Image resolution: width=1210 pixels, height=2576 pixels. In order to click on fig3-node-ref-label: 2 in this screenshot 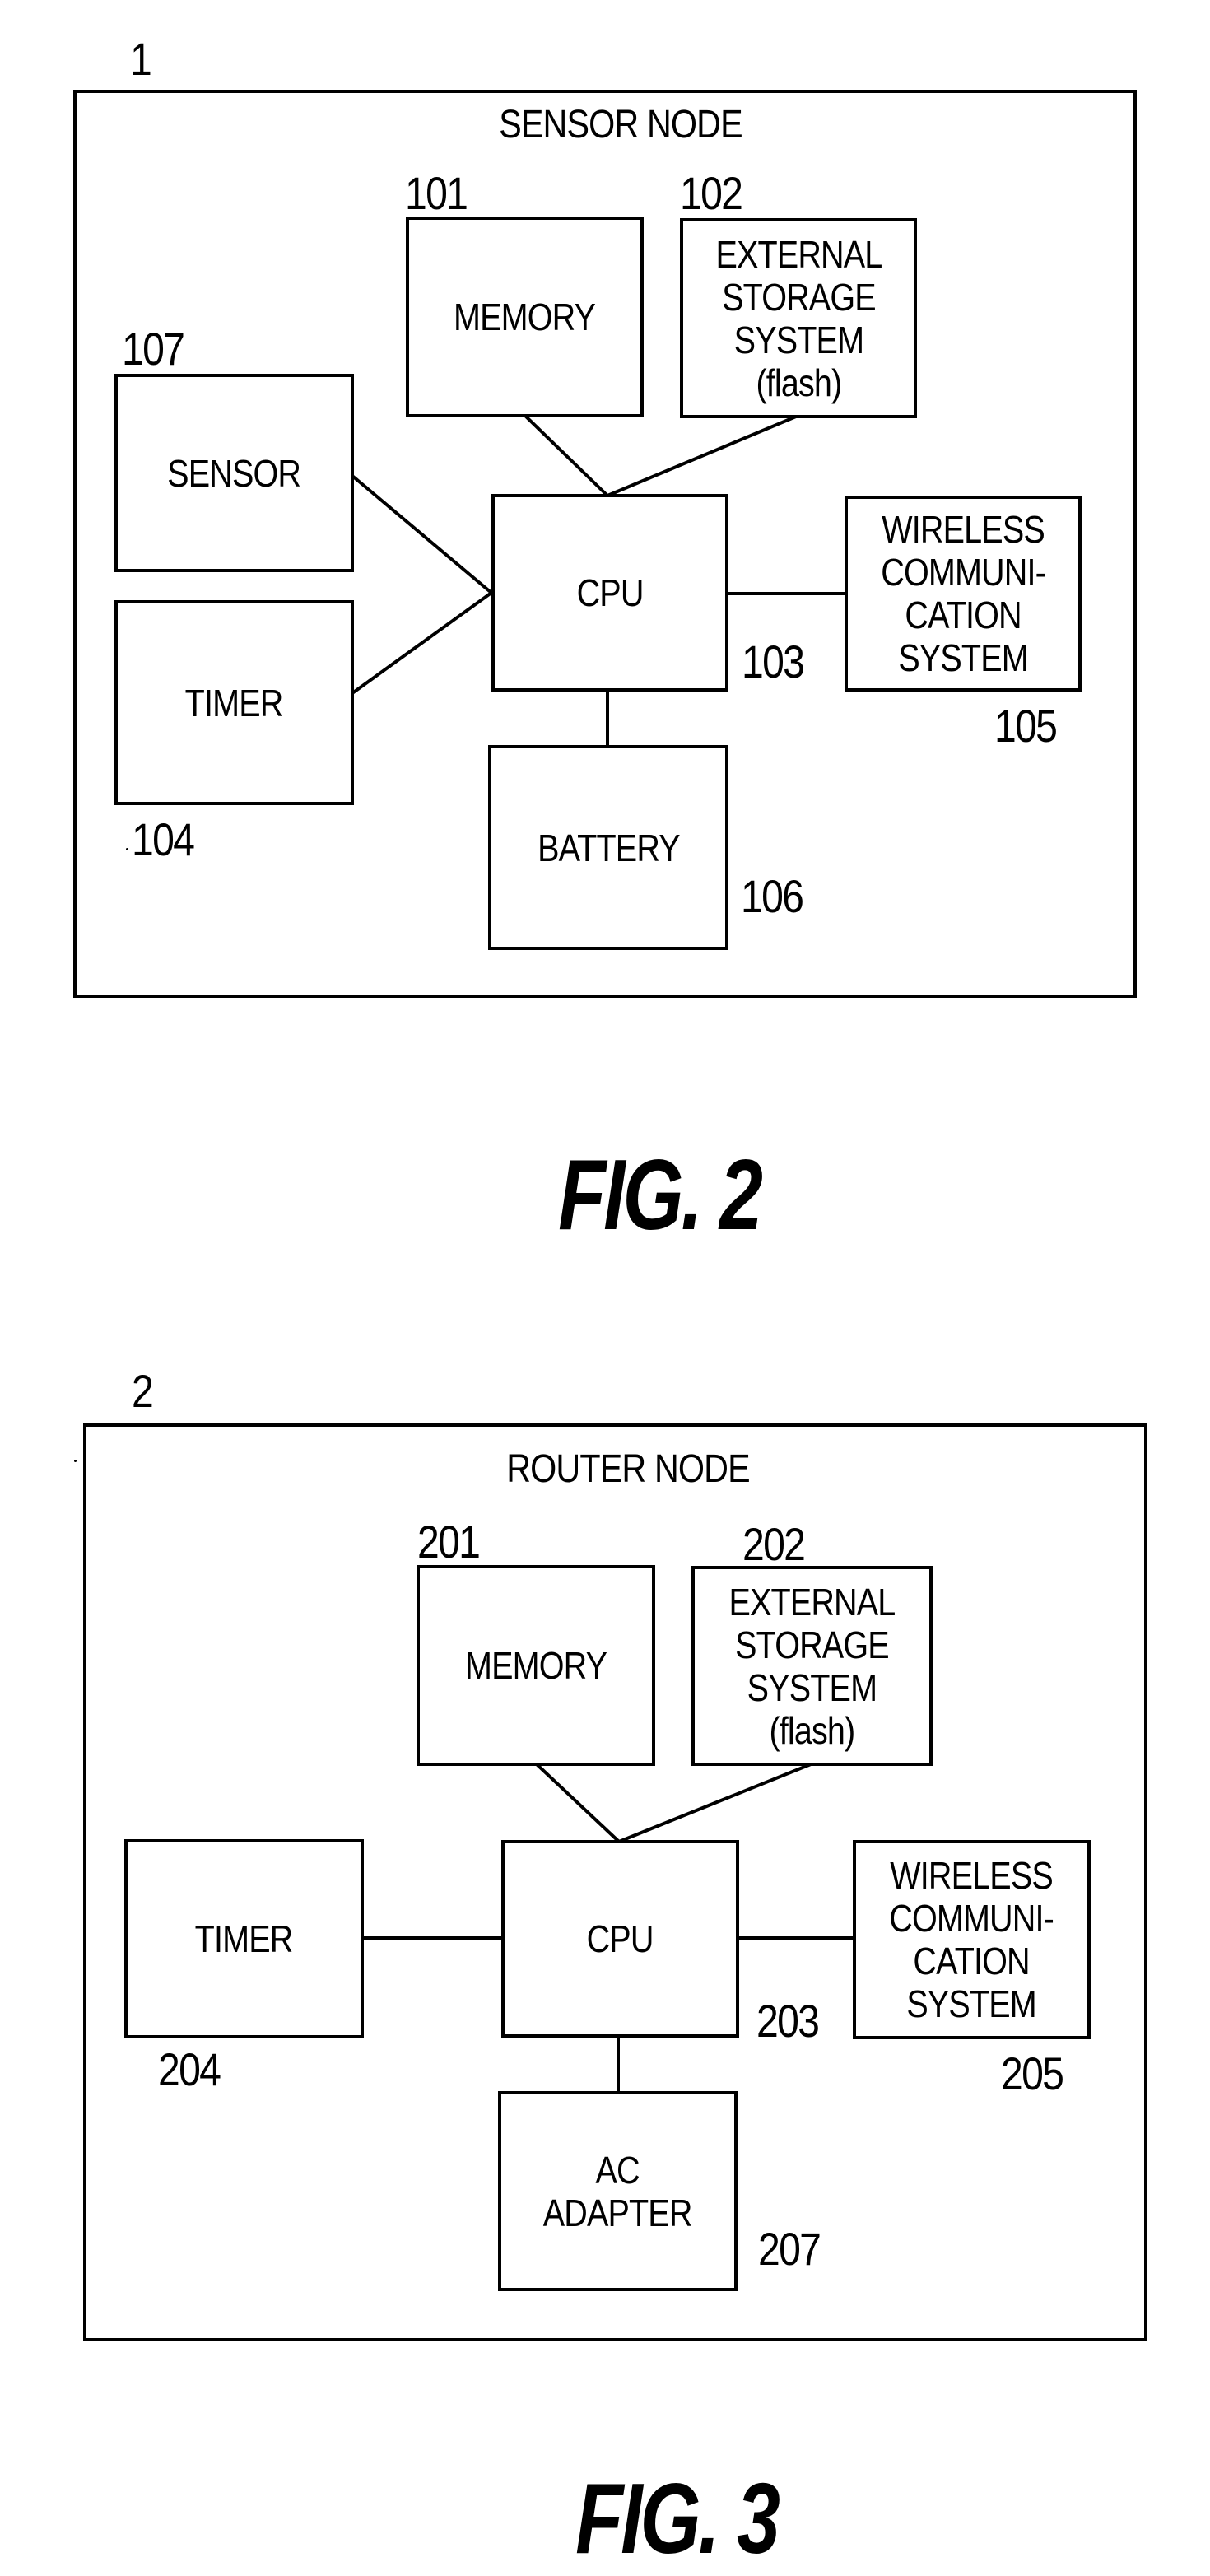, I will do `click(143, 1391)`.